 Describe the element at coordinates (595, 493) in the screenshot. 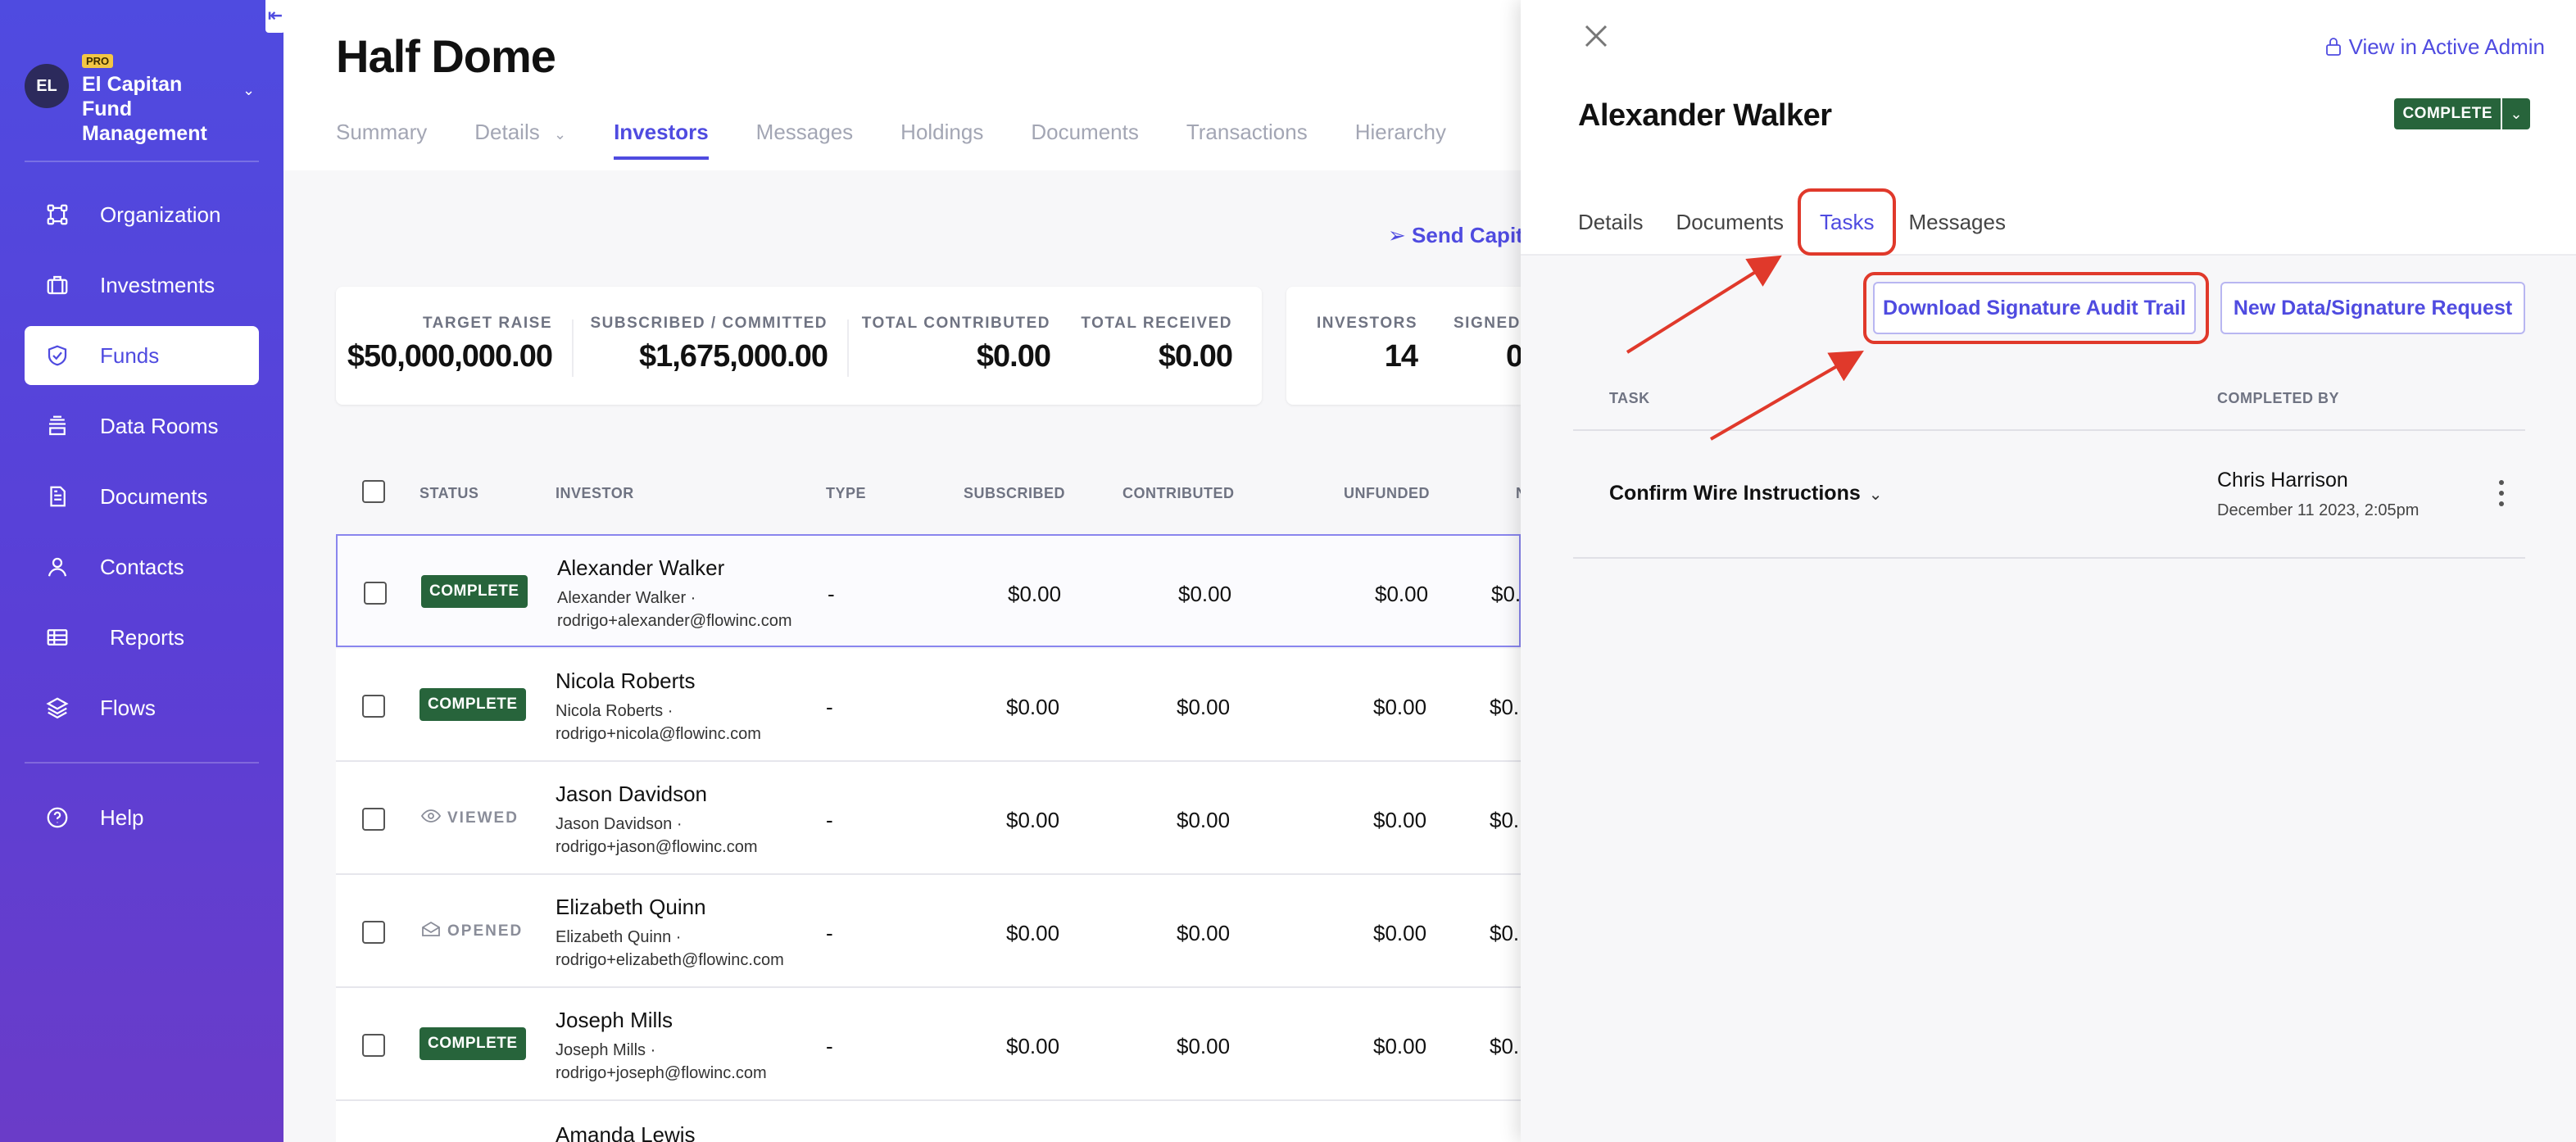

I see `column-header: INVESTOR` at that location.